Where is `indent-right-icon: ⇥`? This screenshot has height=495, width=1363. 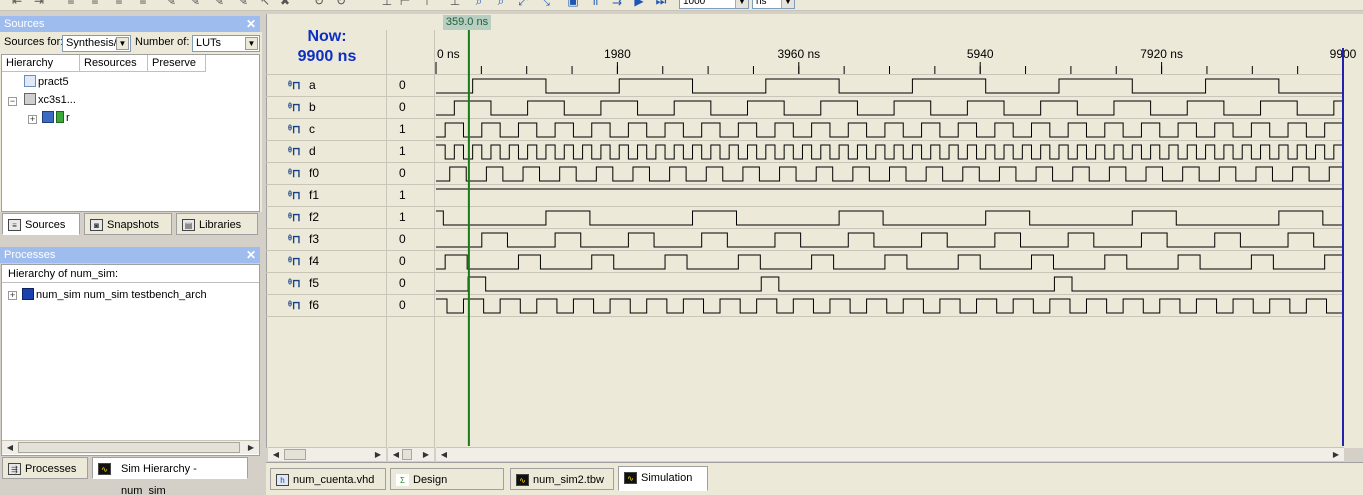 indent-right-icon: ⇥ is located at coordinates (39, 4).